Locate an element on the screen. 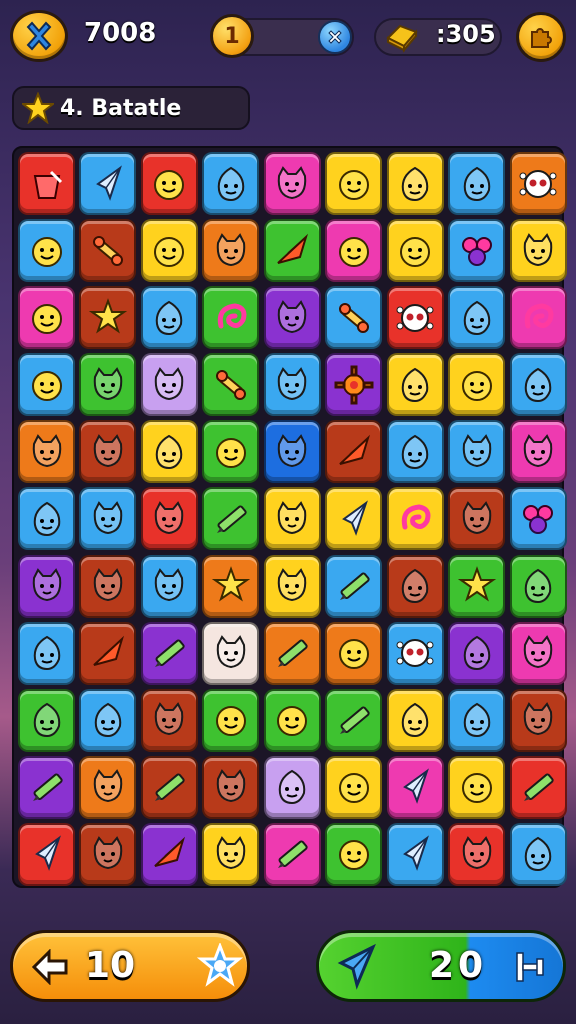 This screenshot has width=576, height=1024. menu-button is located at coordinates (39, 36).